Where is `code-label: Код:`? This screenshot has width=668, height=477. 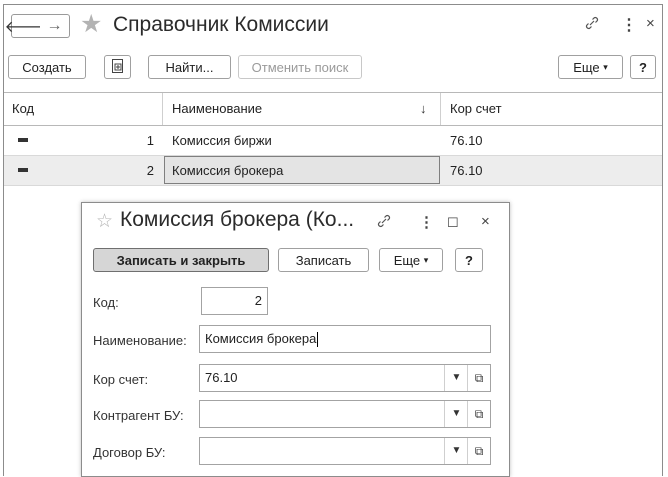
code-label: Код: is located at coordinates (106, 302).